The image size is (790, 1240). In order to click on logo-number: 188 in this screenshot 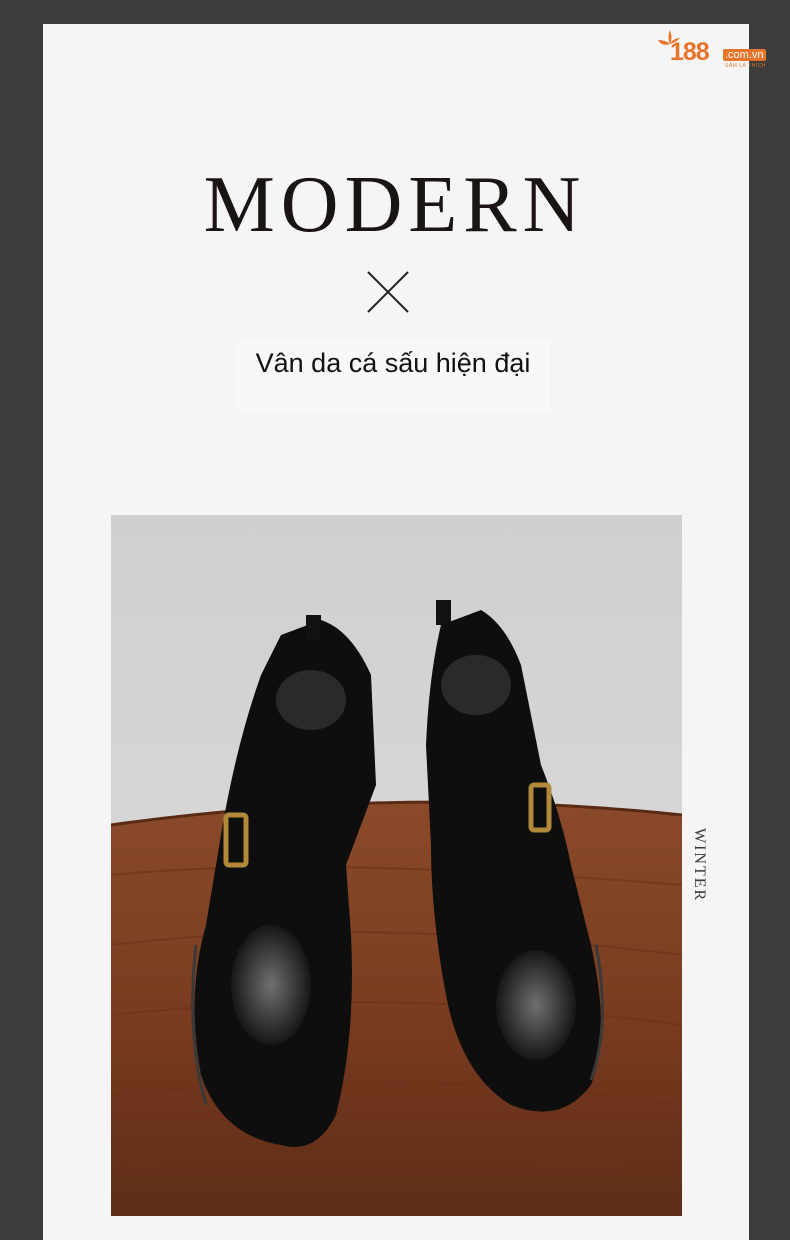, I will do `click(690, 52)`.